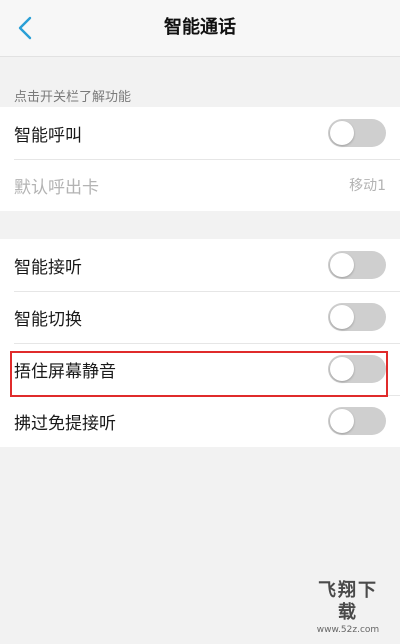  What do you see at coordinates (200, 317) in the screenshot?
I see `setting-row-smart-switch: 智能切换` at bounding box center [200, 317].